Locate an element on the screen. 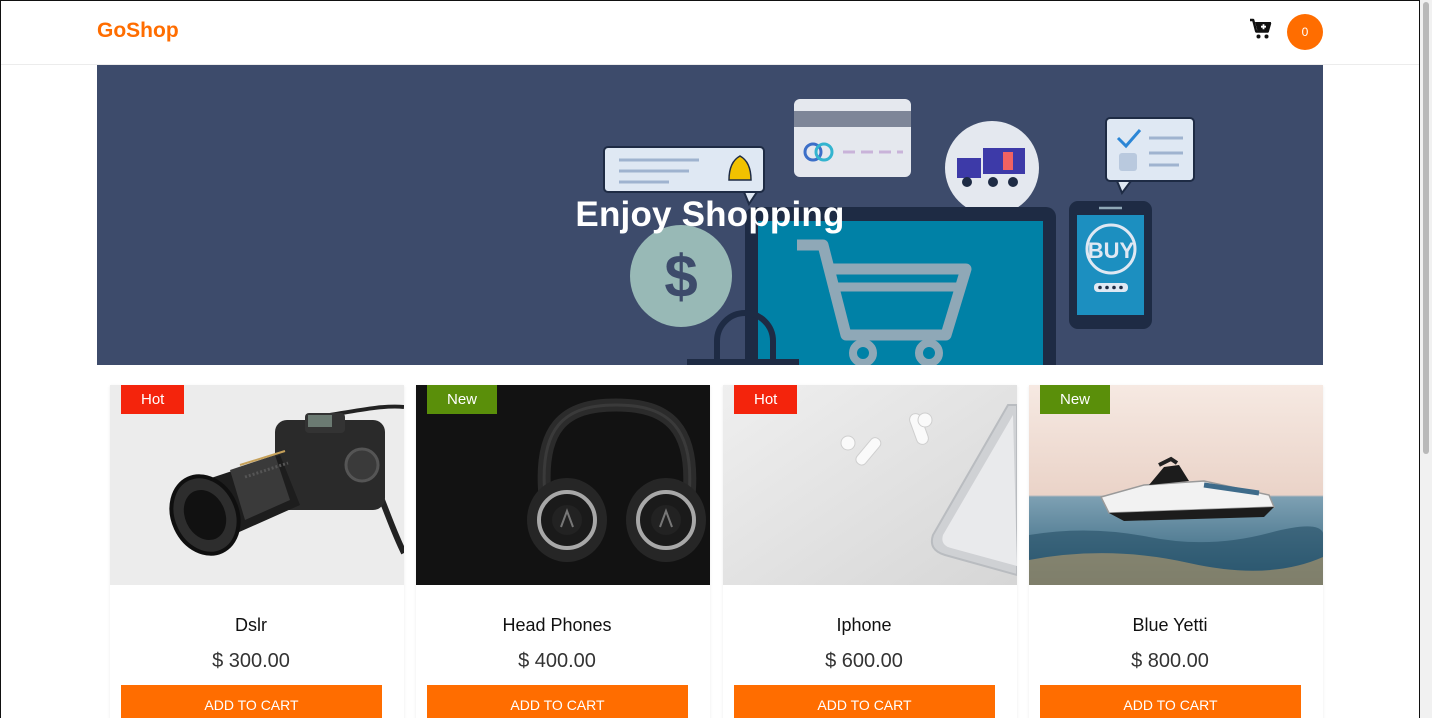 The height and width of the screenshot is (718, 1432). dslr-camera-image is located at coordinates (257, 485).